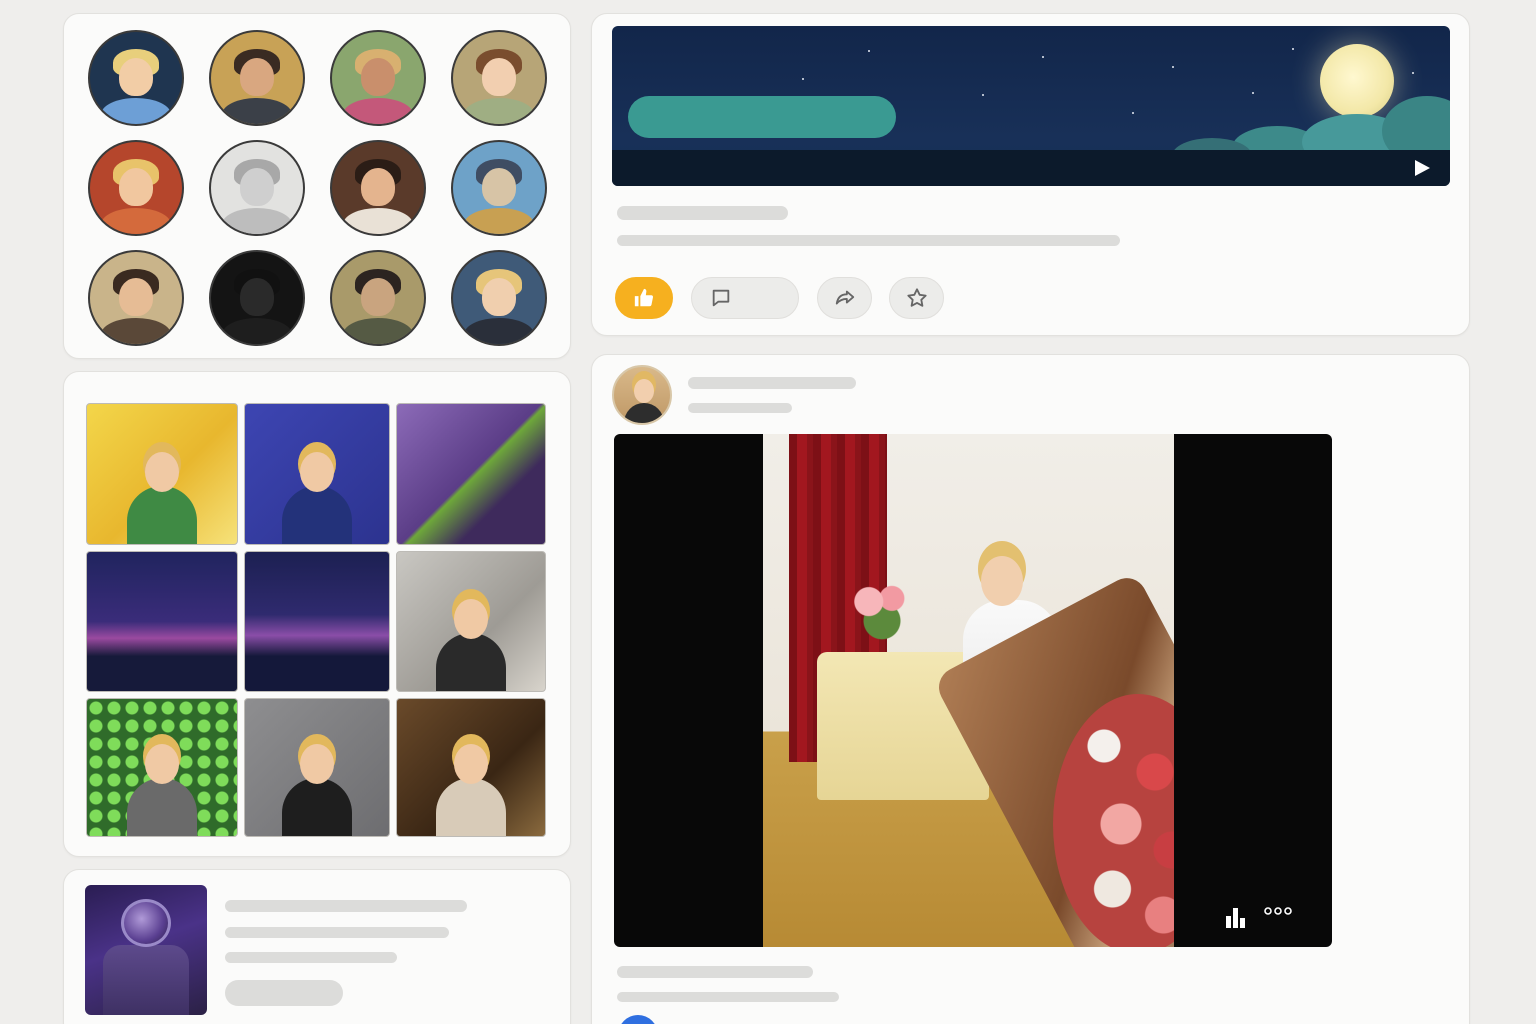  I want to click on friend-1-avatar, so click(136, 78).